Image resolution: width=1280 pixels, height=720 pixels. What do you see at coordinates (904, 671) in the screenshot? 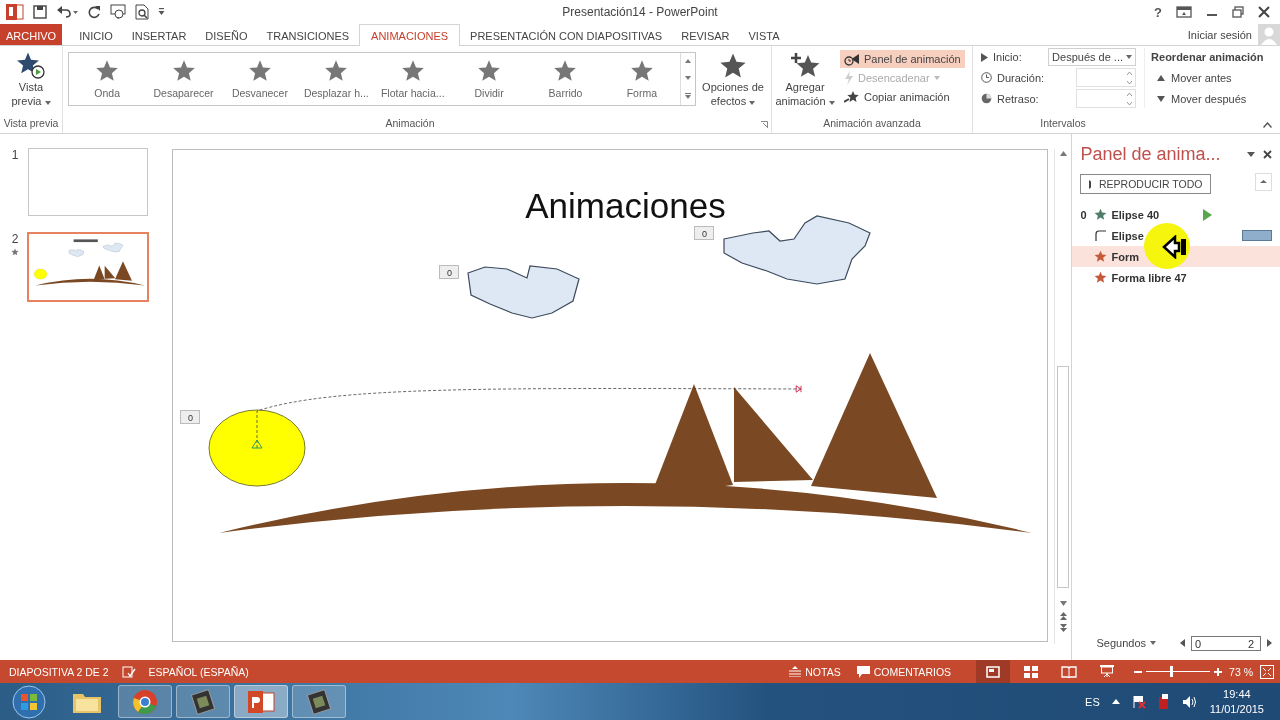
I see `comments-button: COMENTARIOS` at bounding box center [904, 671].